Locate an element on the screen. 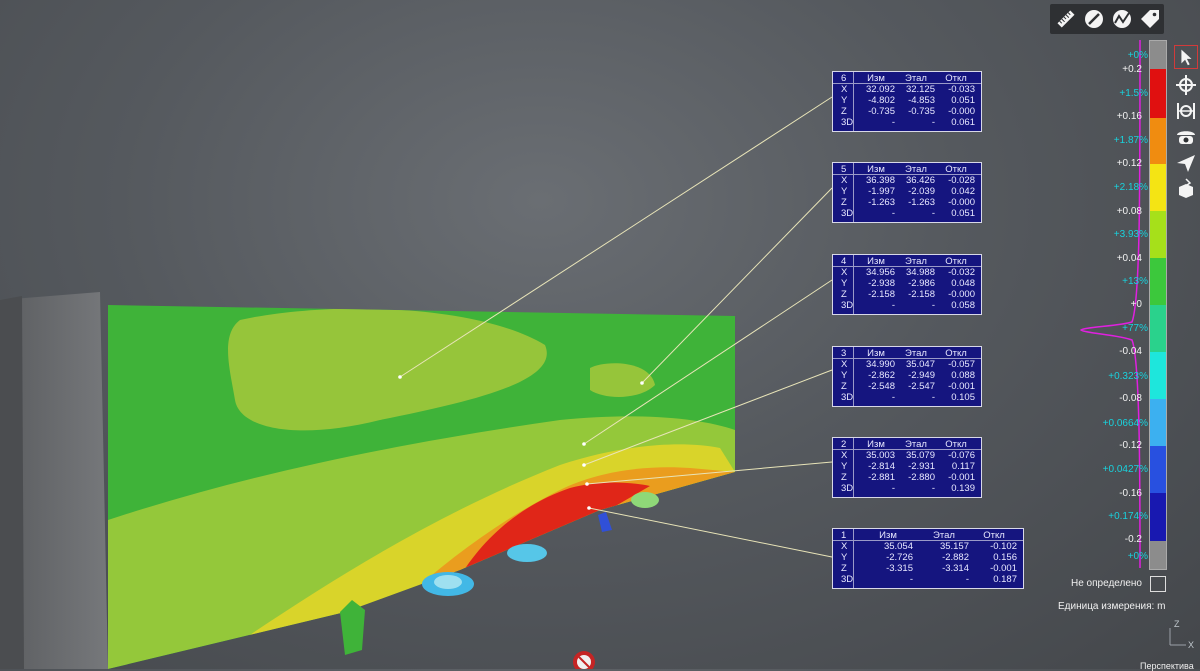 Image resolution: width=1200 pixels, height=671 pixels. callout-cell: 35.079 is located at coordinates (920, 455).